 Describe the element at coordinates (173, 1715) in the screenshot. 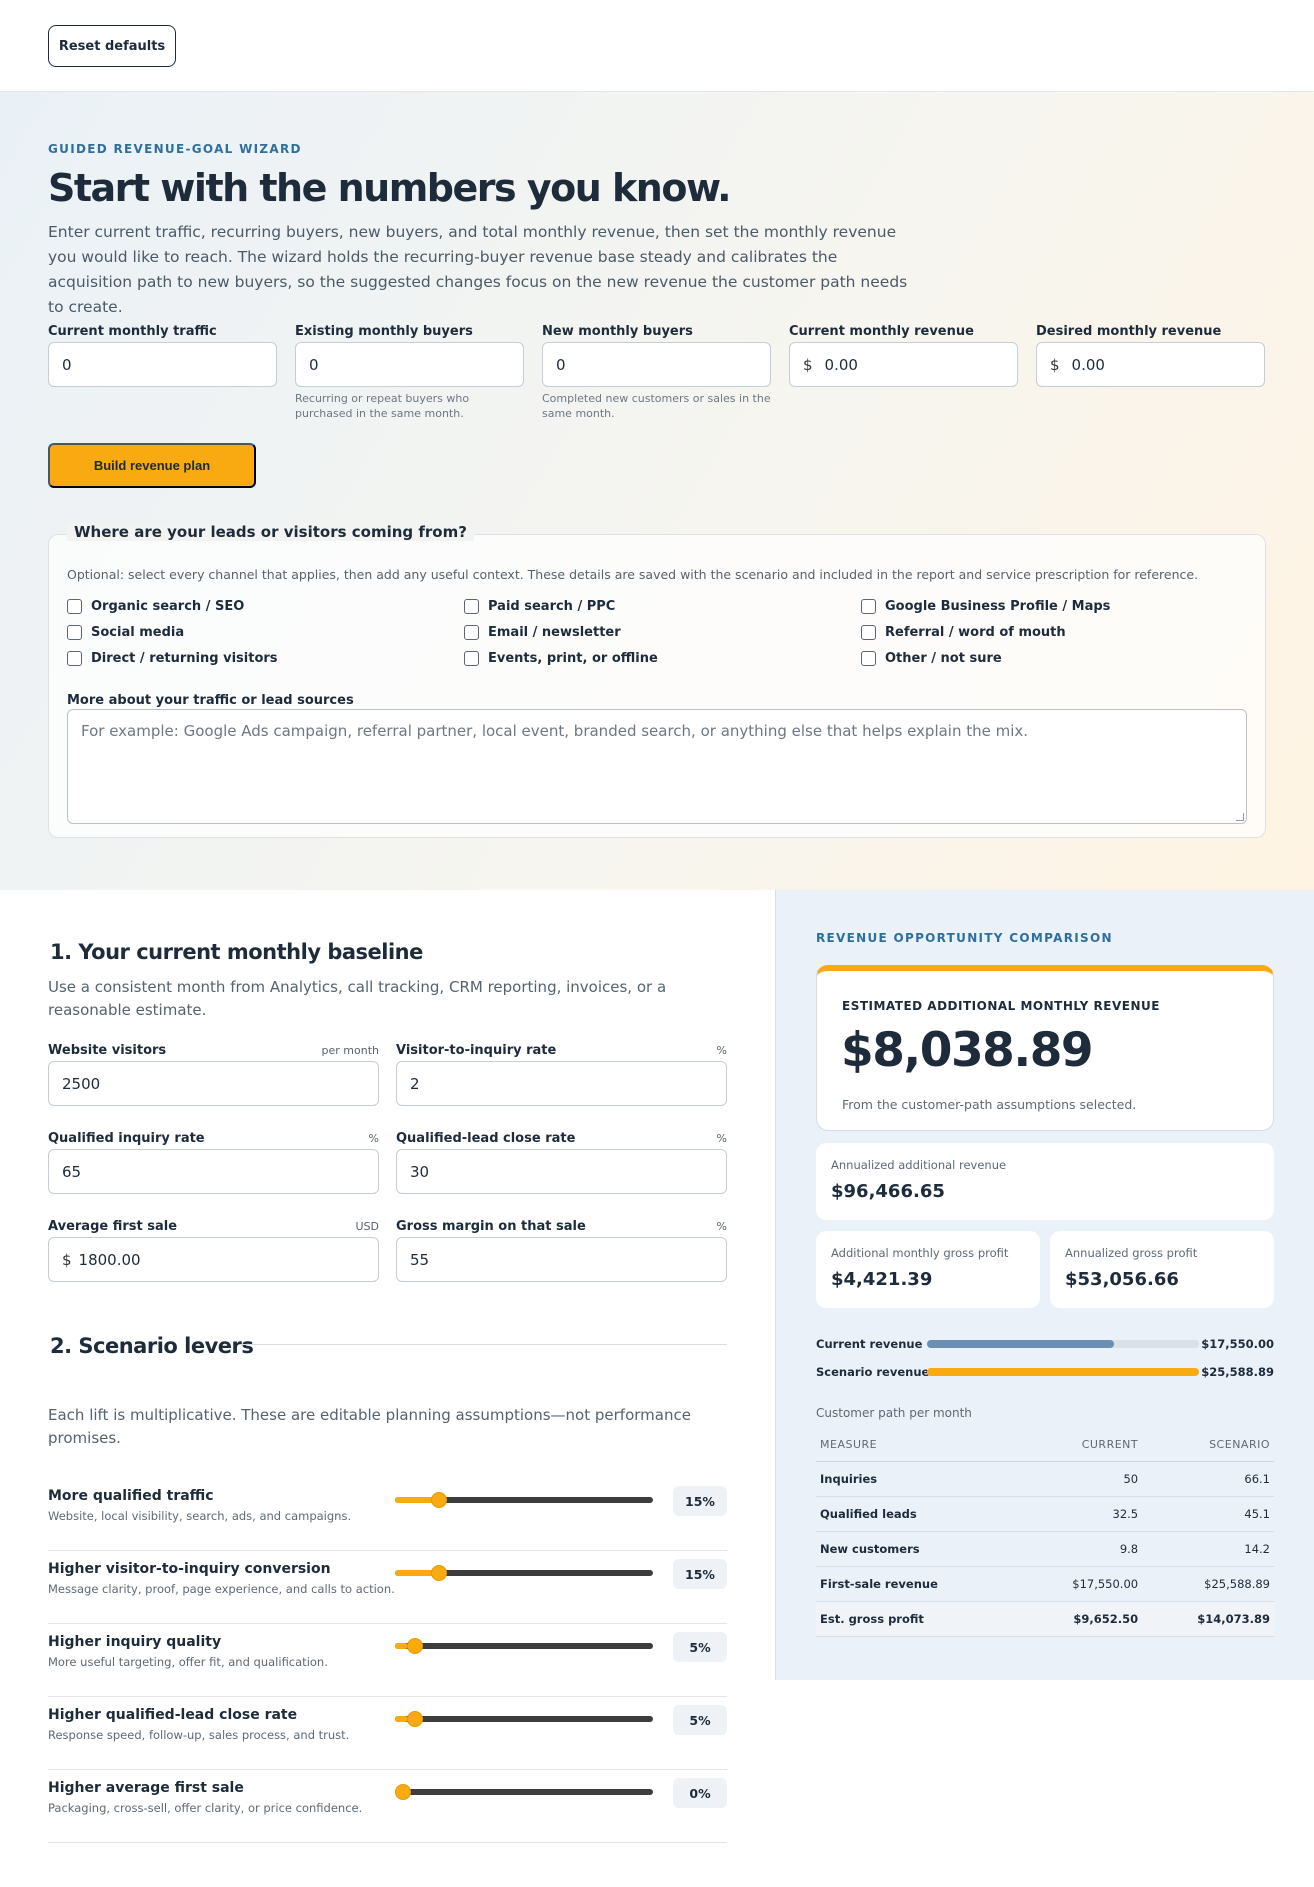

I see `lever-title: Higher qualified-lead close rate` at that location.